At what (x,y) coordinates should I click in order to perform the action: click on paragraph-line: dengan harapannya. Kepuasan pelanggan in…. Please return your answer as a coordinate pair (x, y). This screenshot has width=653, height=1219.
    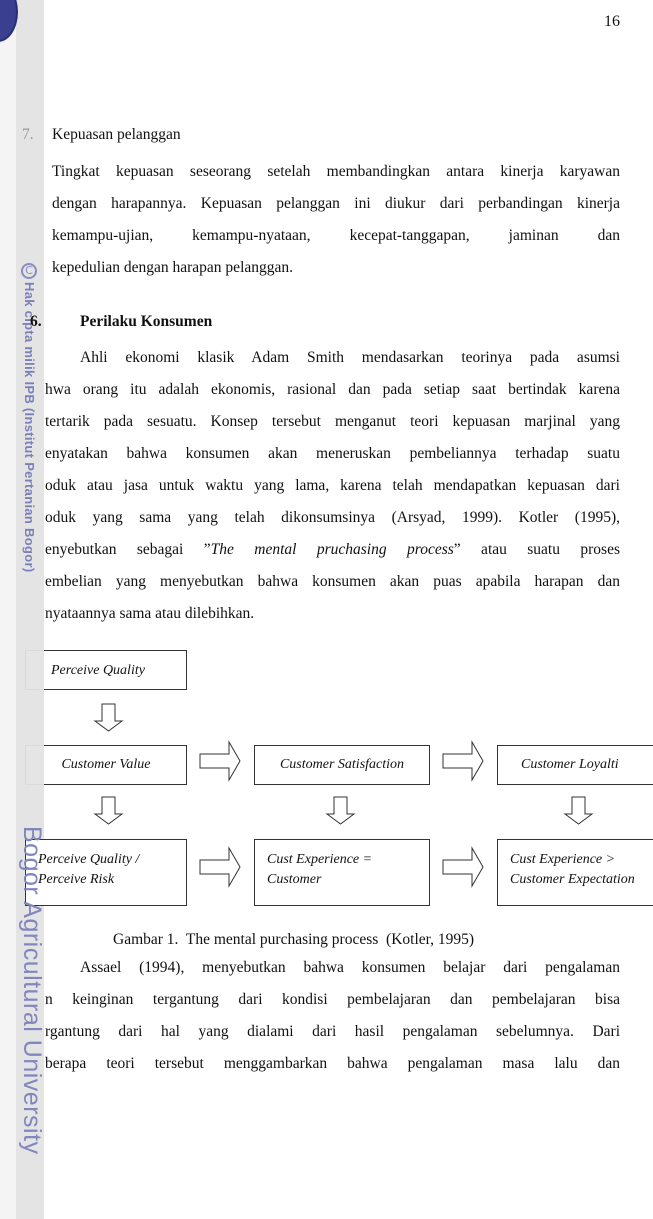
    Looking at the image, I should click on (336, 203).